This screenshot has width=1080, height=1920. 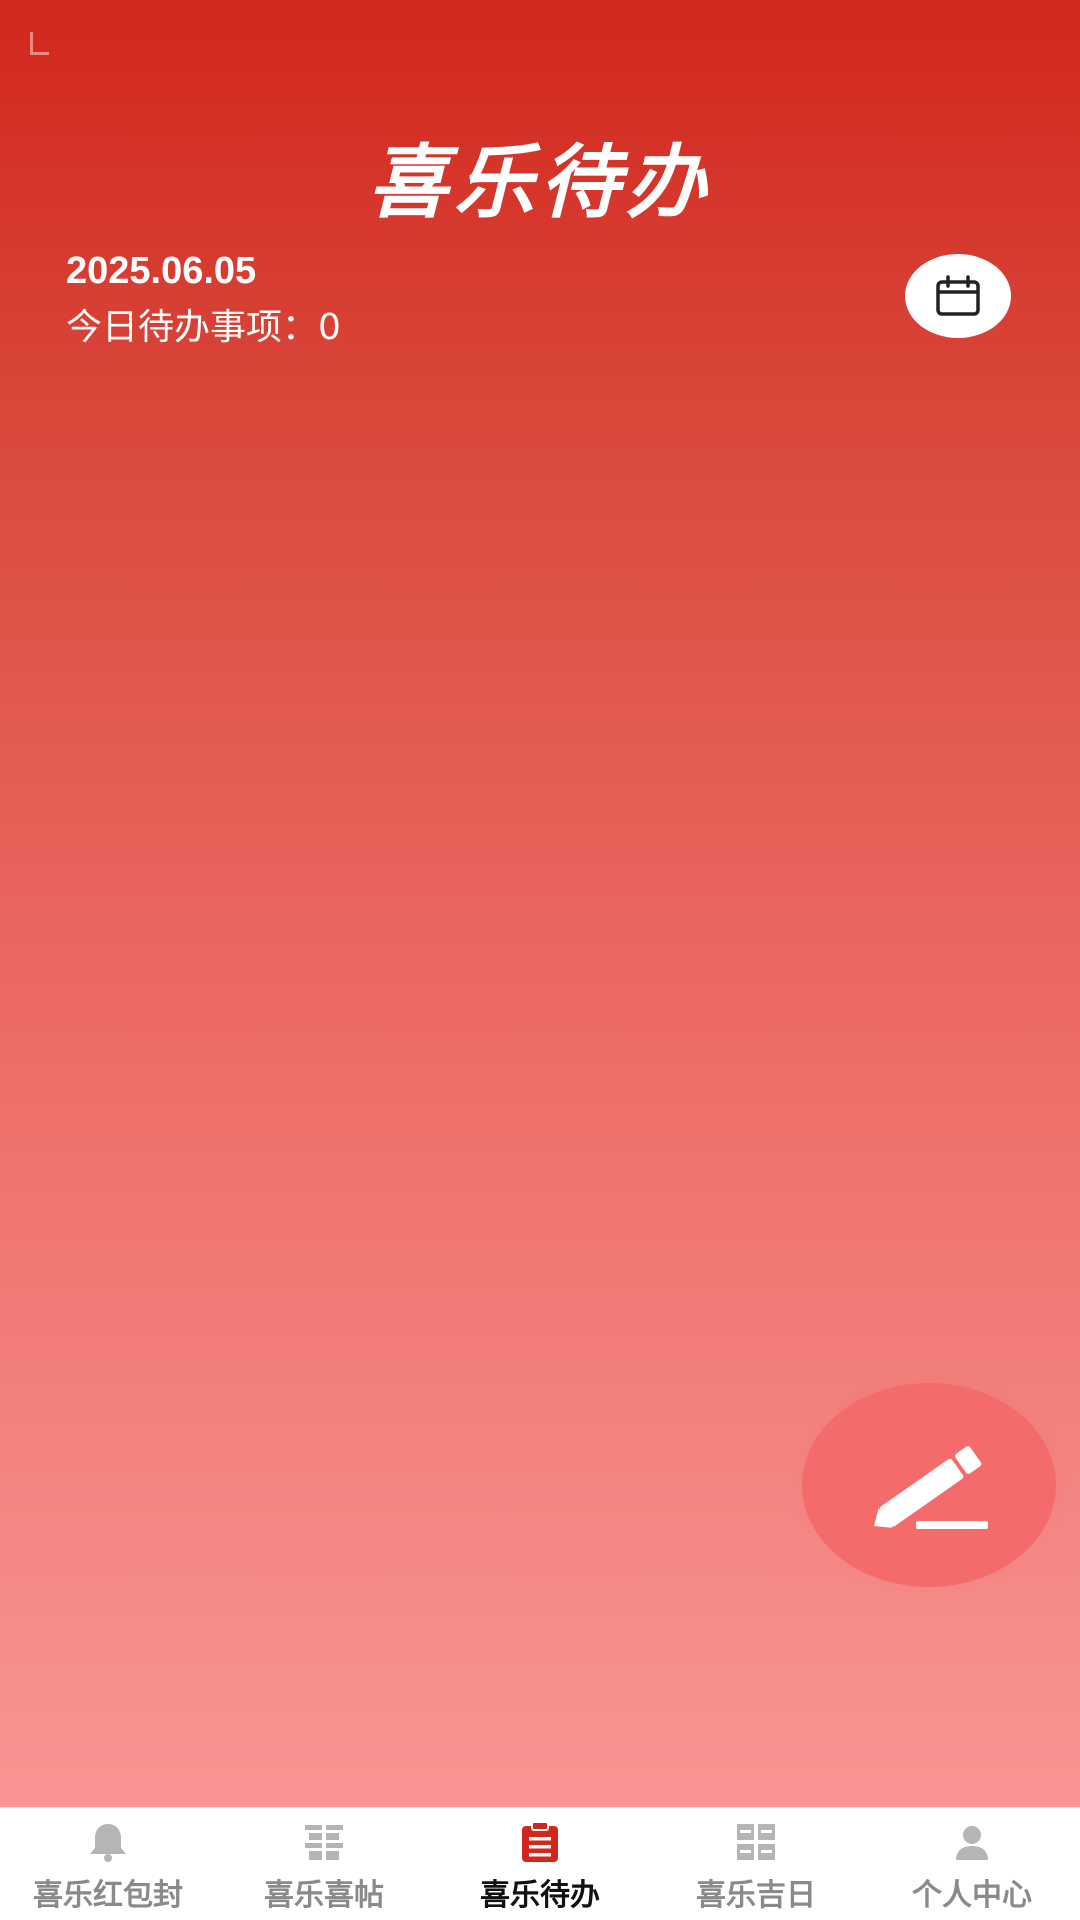 What do you see at coordinates (324, 1895) in the screenshot?
I see `tab-label: 喜乐喜帖` at bounding box center [324, 1895].